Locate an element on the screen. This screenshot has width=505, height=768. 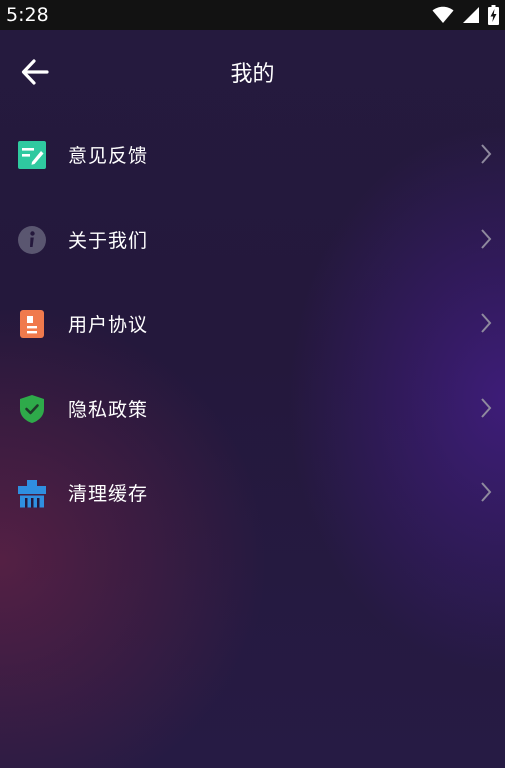
menu-item-feedback: 意见反馈 is located at coordinates (252, 154).